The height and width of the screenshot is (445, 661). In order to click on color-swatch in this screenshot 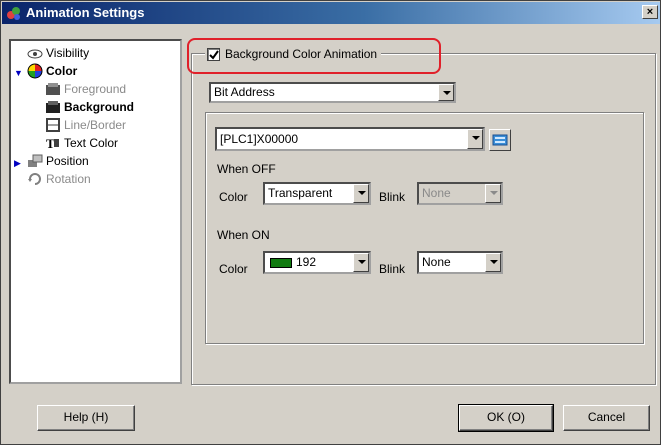, I will do `click(281, 262)`.